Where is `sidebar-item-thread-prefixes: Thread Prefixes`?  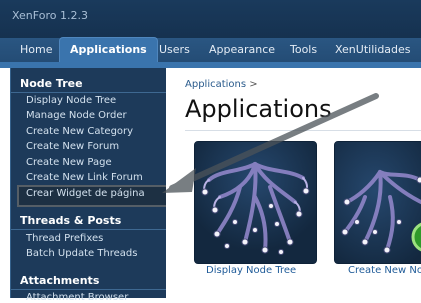
sidebar-item-thread-prefixes: Thread Prefixes is located at coordinates (64, 238).